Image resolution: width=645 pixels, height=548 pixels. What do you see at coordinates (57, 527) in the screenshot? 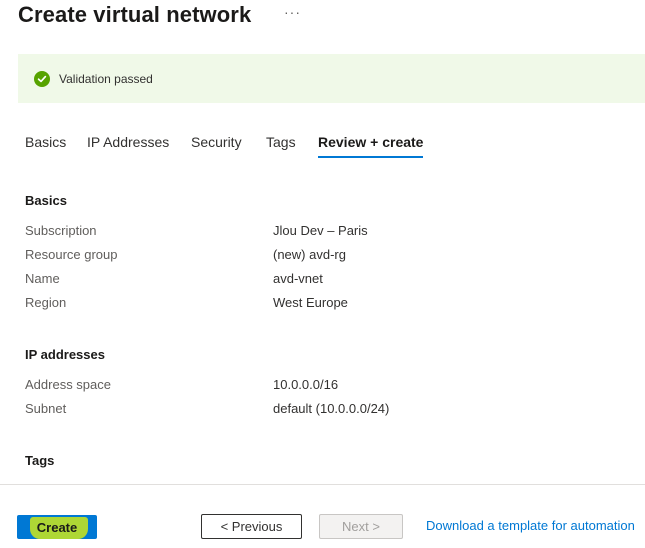
I see `create-button-label: Create` at bounding box center [57, 527].